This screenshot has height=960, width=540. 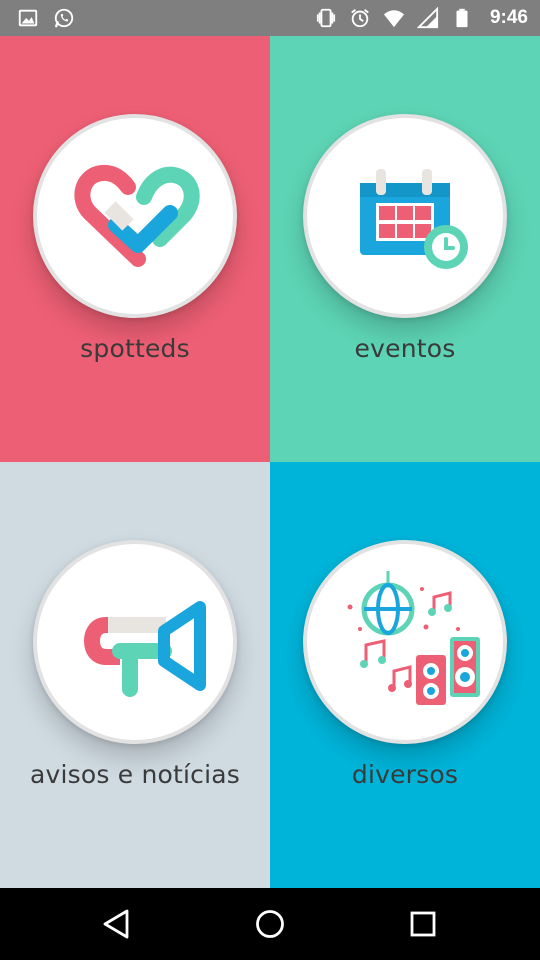 What do you see at coordinates (145, 649) in the screenshot?
I see `megaphone-icon` at bounding box center [145, 649].